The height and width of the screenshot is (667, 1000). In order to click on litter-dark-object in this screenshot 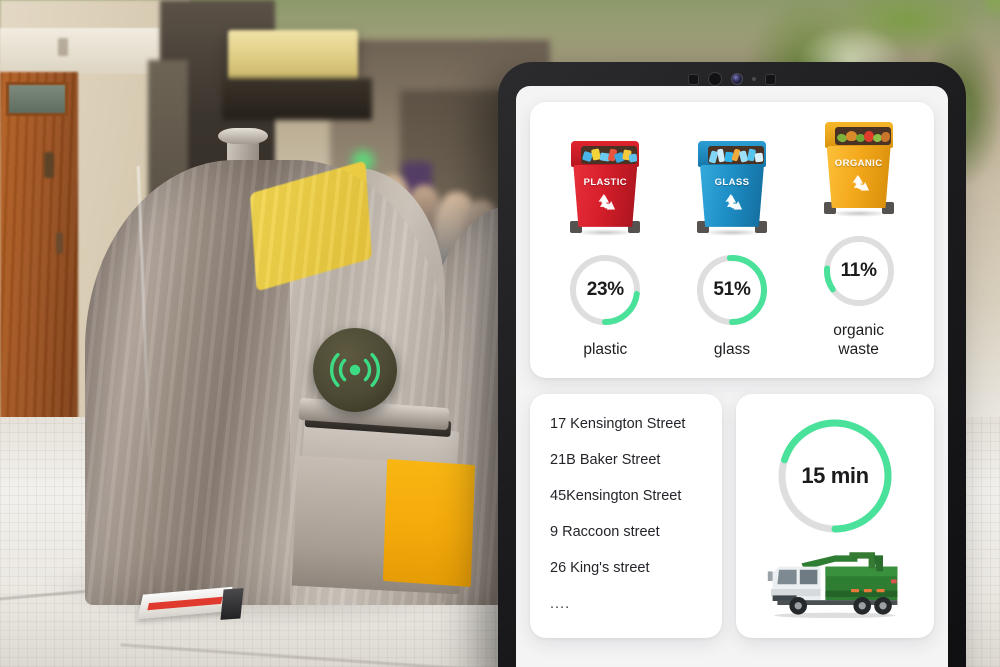, I will do `click(232, 604)`.